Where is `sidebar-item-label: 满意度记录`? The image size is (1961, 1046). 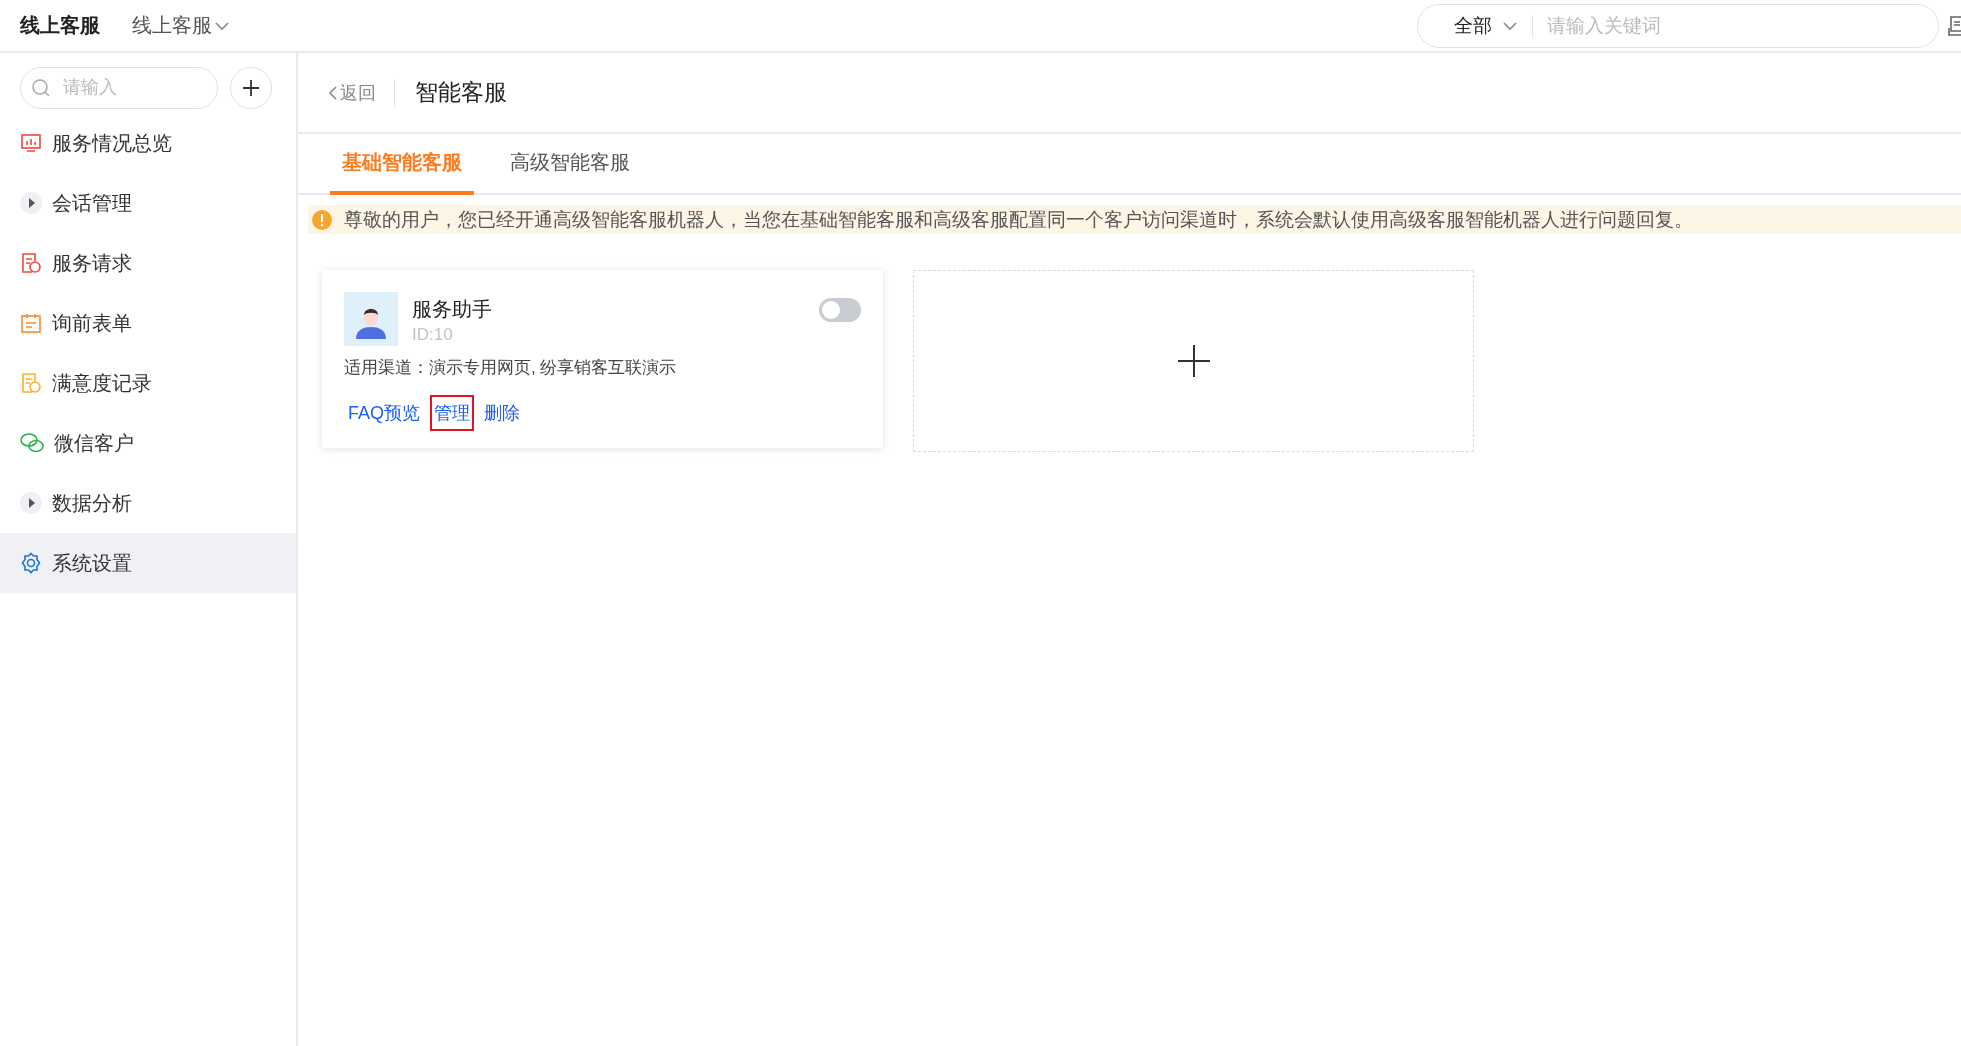
sidebar-item-label: 满意度记录 is located at coordinates (102, 383).